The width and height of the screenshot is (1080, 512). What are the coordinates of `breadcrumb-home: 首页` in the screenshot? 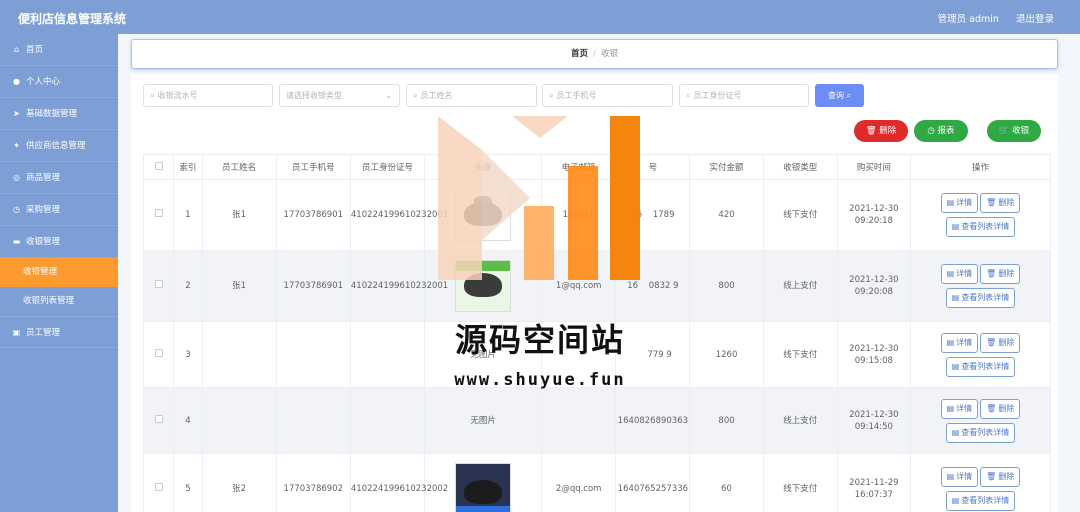 It's located at (579, 54).